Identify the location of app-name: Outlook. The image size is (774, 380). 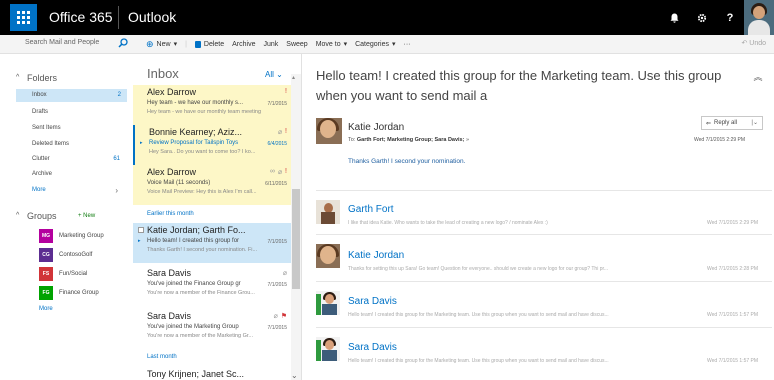
(152, 17).